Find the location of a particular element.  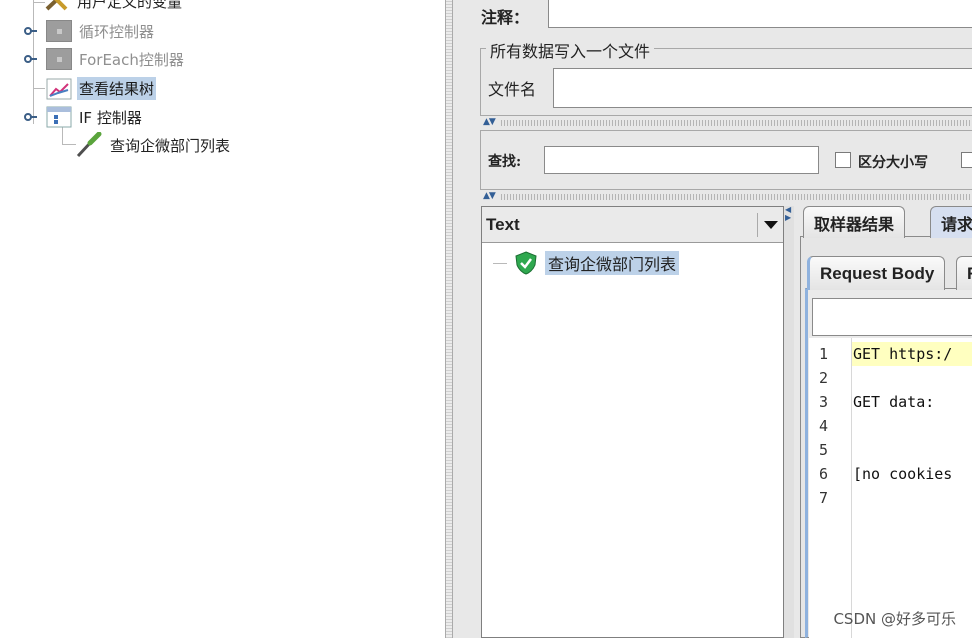

renderer-select-value: Text is located at coordinates (503, 224).